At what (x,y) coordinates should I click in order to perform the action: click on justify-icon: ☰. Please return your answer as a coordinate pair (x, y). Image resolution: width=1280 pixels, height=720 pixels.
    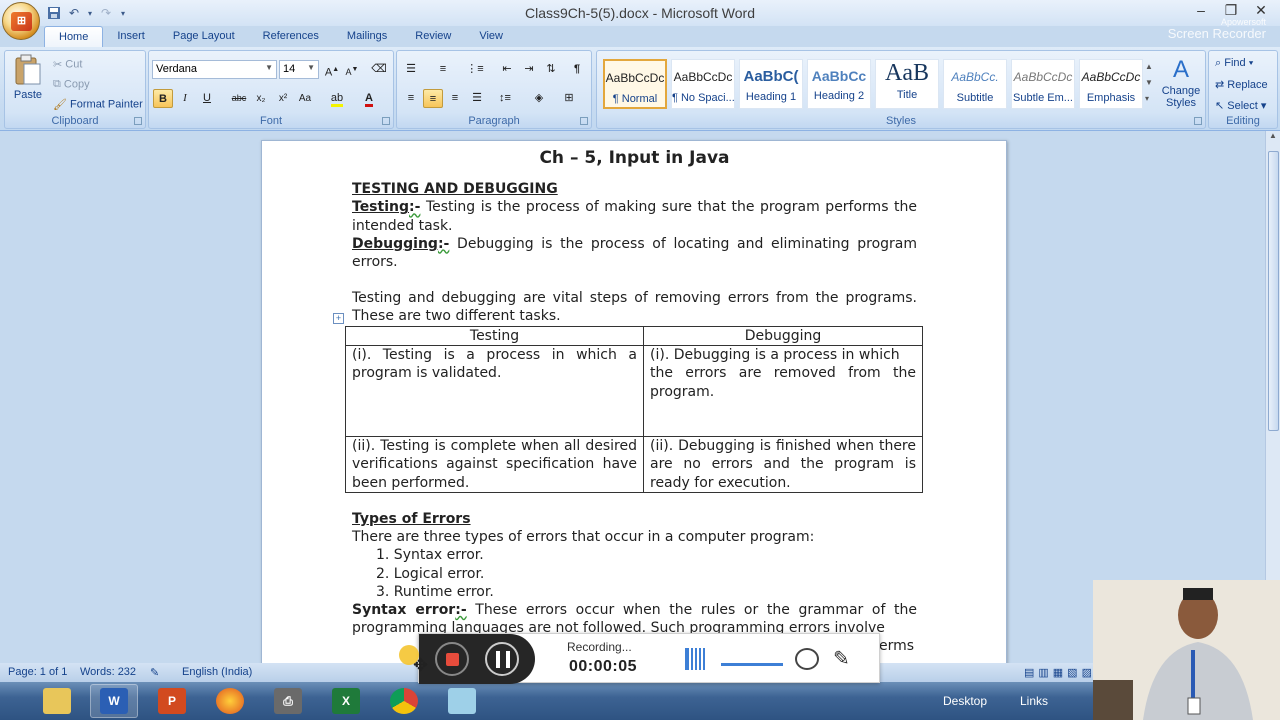
    Looking at the image, I should click on (477, 98).